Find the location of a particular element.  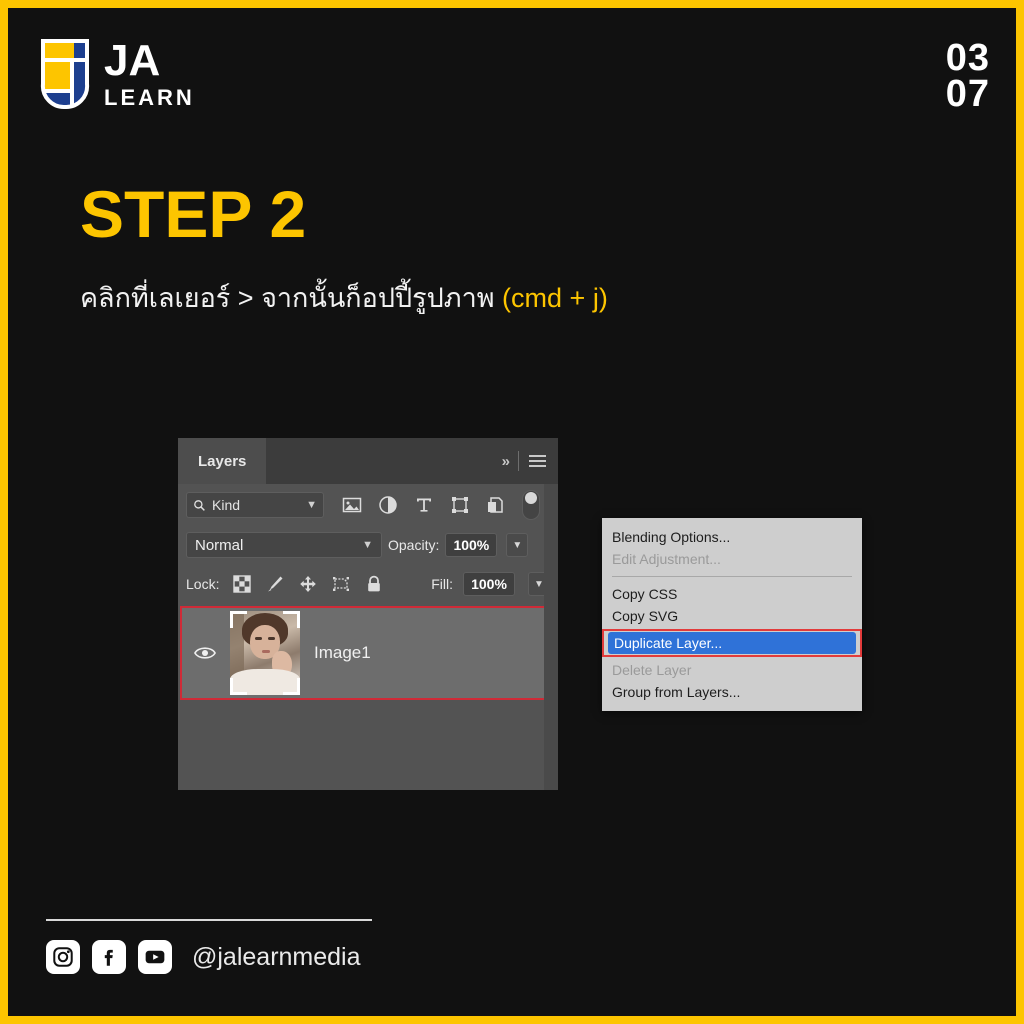

lock-icon-group is located at coordinates (308, 584).